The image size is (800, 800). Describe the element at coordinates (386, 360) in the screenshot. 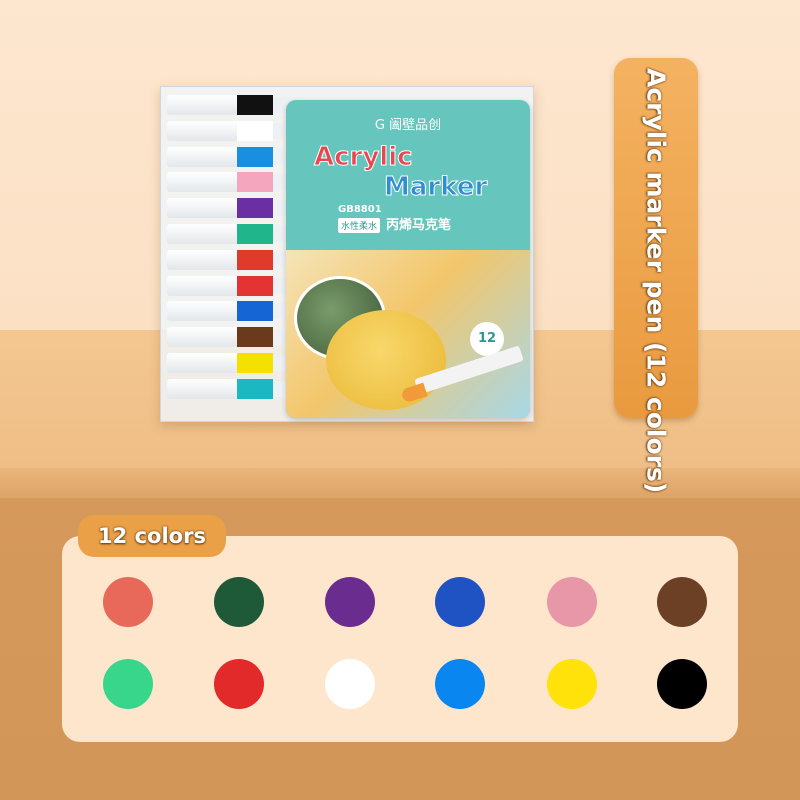

I see `lemon-illustration` at that location.